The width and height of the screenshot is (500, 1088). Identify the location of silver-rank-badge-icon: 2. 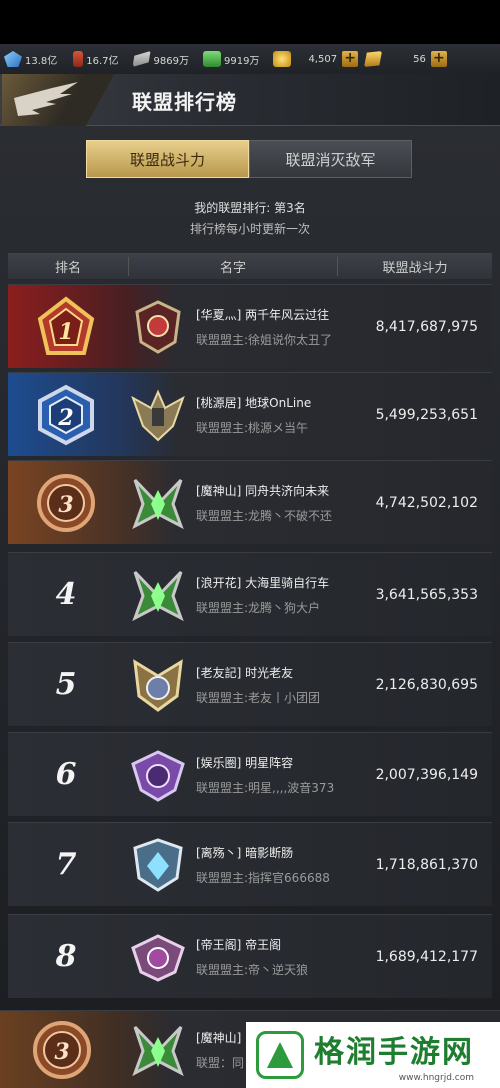
(66, 414).